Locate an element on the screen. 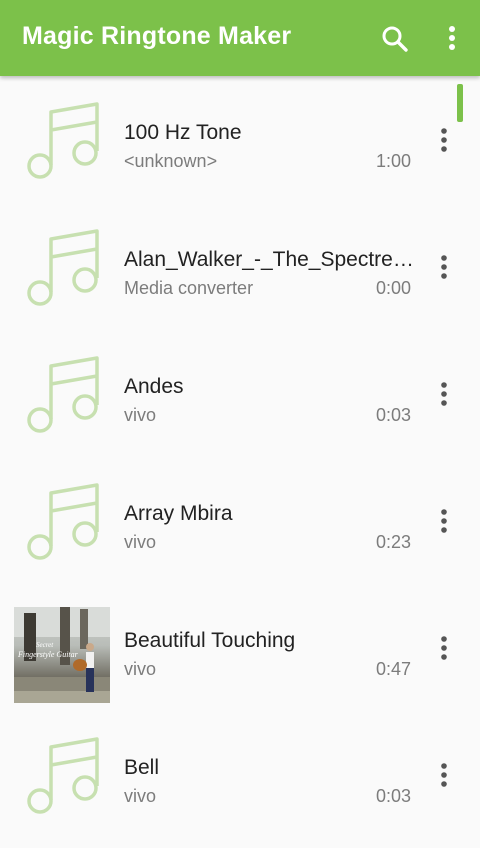 The height and width of the screenshot is (848, 480). song-title: Array Mbira is located at coordinates (178, 513).